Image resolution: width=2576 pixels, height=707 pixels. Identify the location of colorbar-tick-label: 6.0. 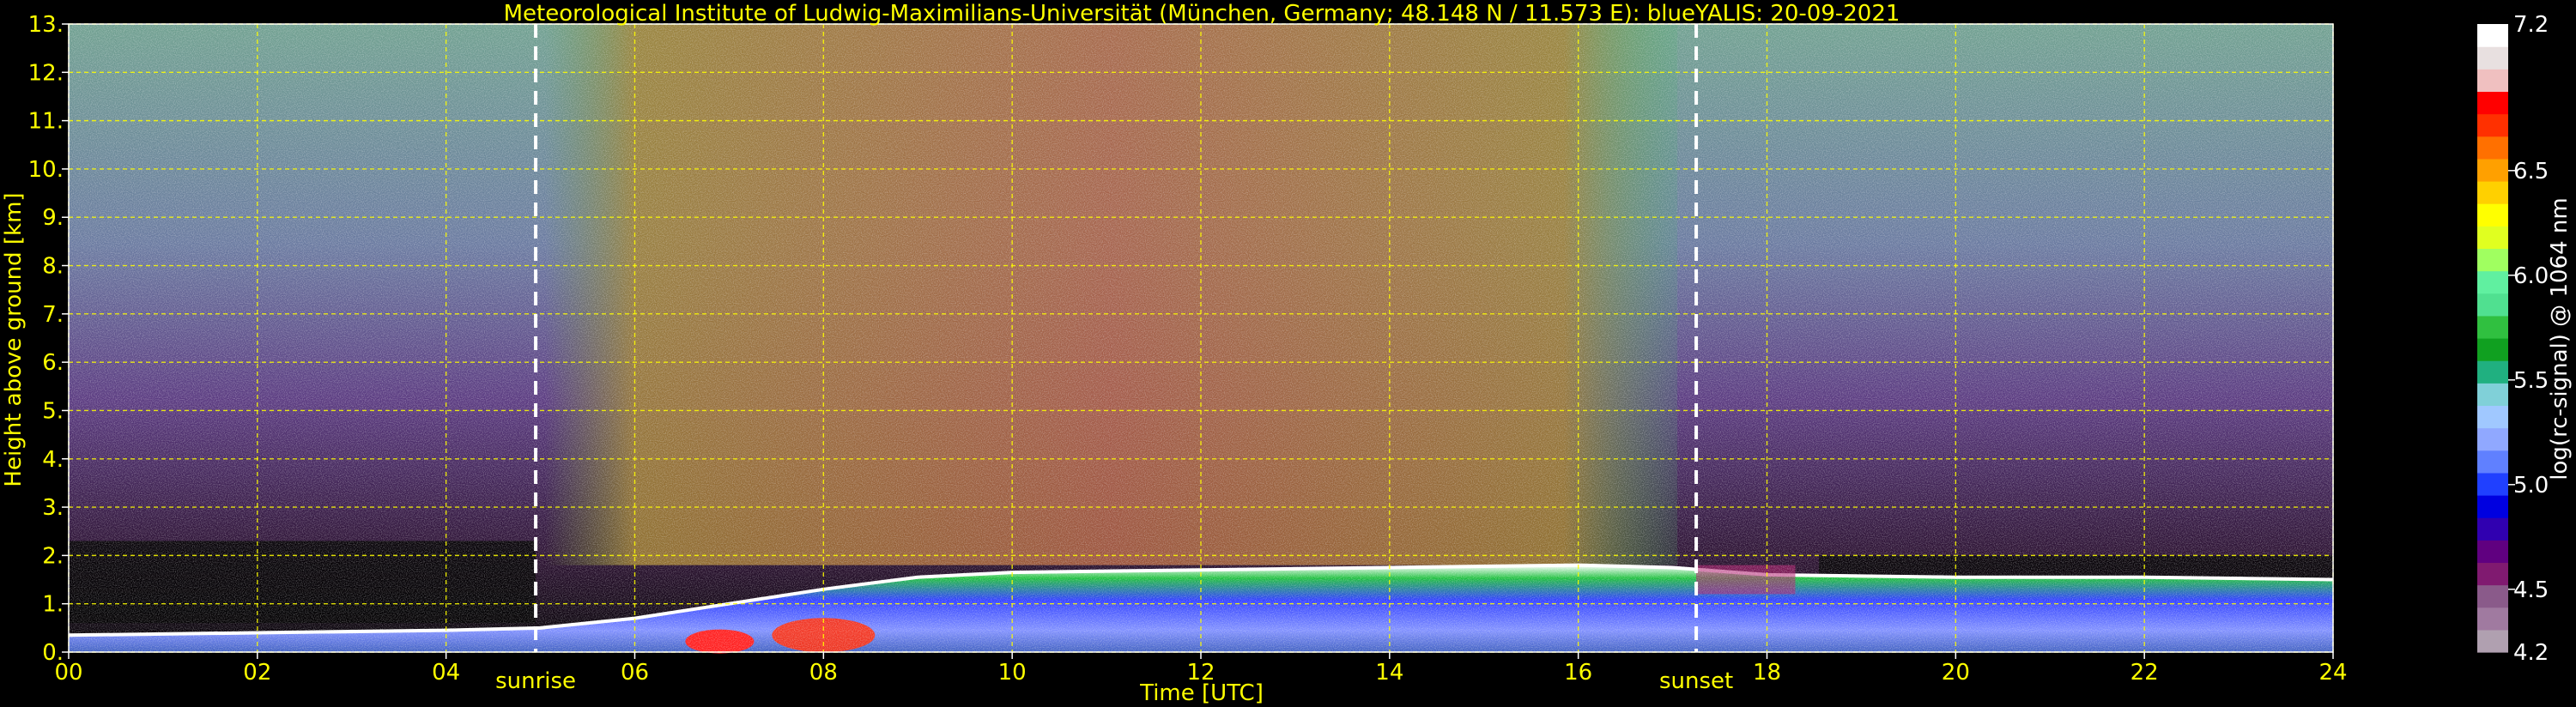
(2531, 276).